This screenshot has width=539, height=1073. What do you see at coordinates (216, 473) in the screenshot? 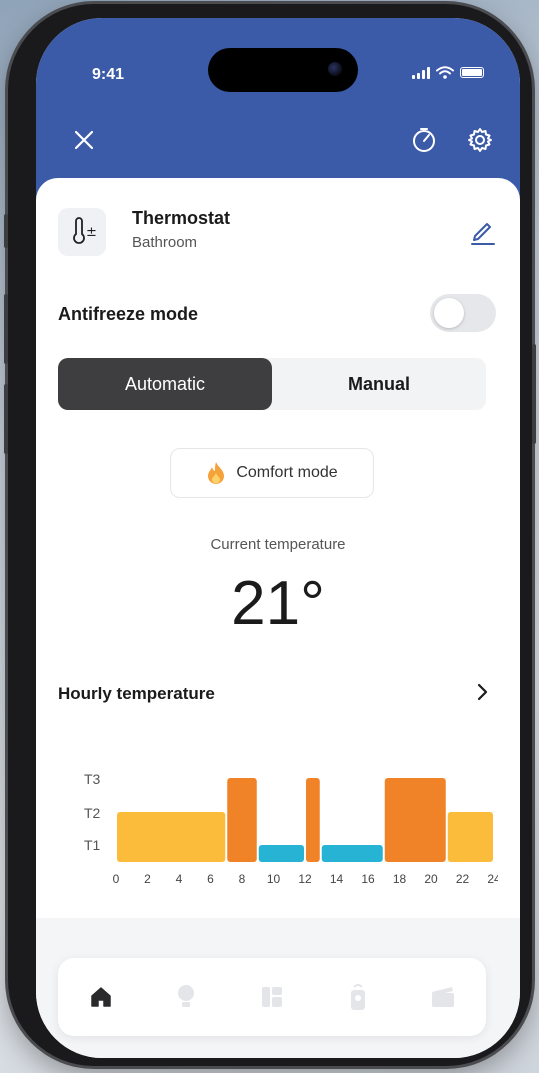
I see `flame-icon` at bounding box center [216, 473].